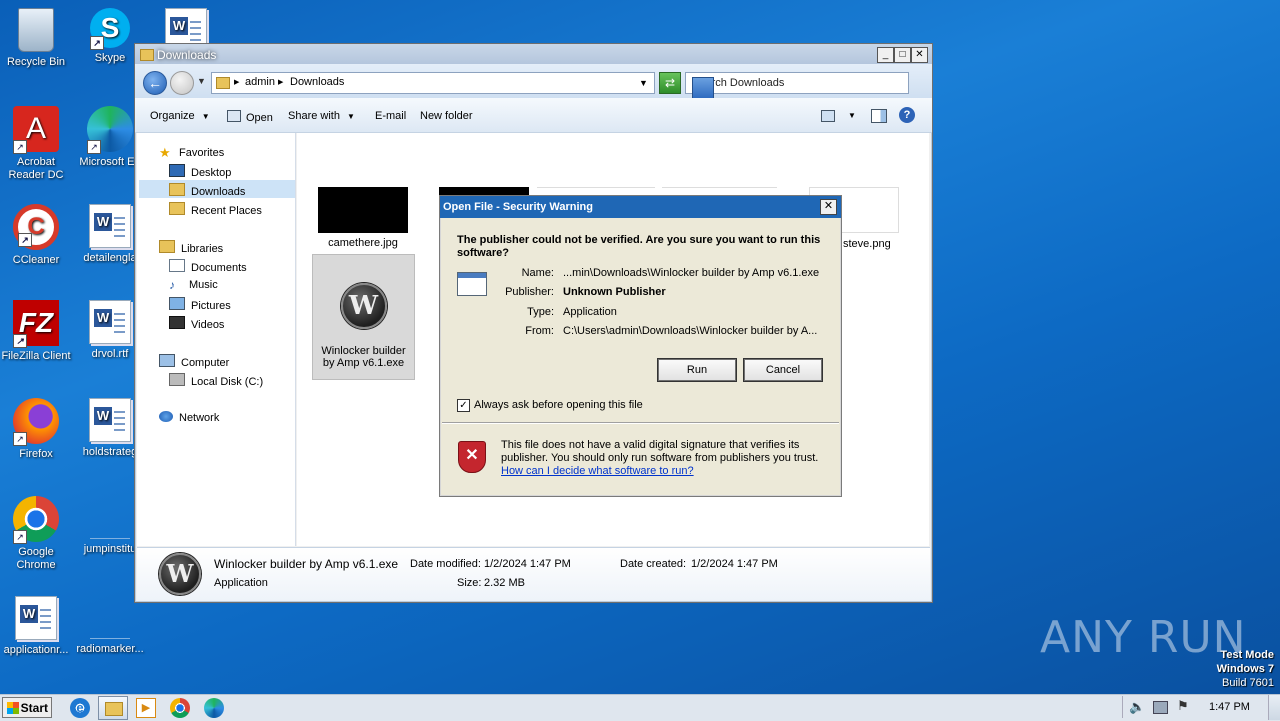 This screenshot has height=721, width=1280. What do you see at coordinates (208, 266) in the screenshot?
I see `nav-documents: Documents` at bounding box center [208, 266].